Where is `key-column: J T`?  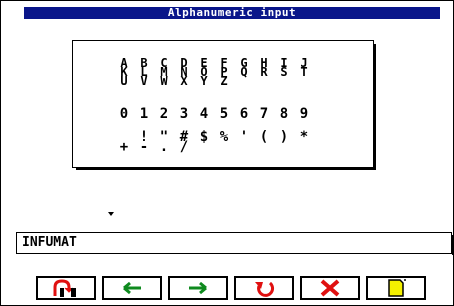 key-column: J T is located at coordinates (304, 67).